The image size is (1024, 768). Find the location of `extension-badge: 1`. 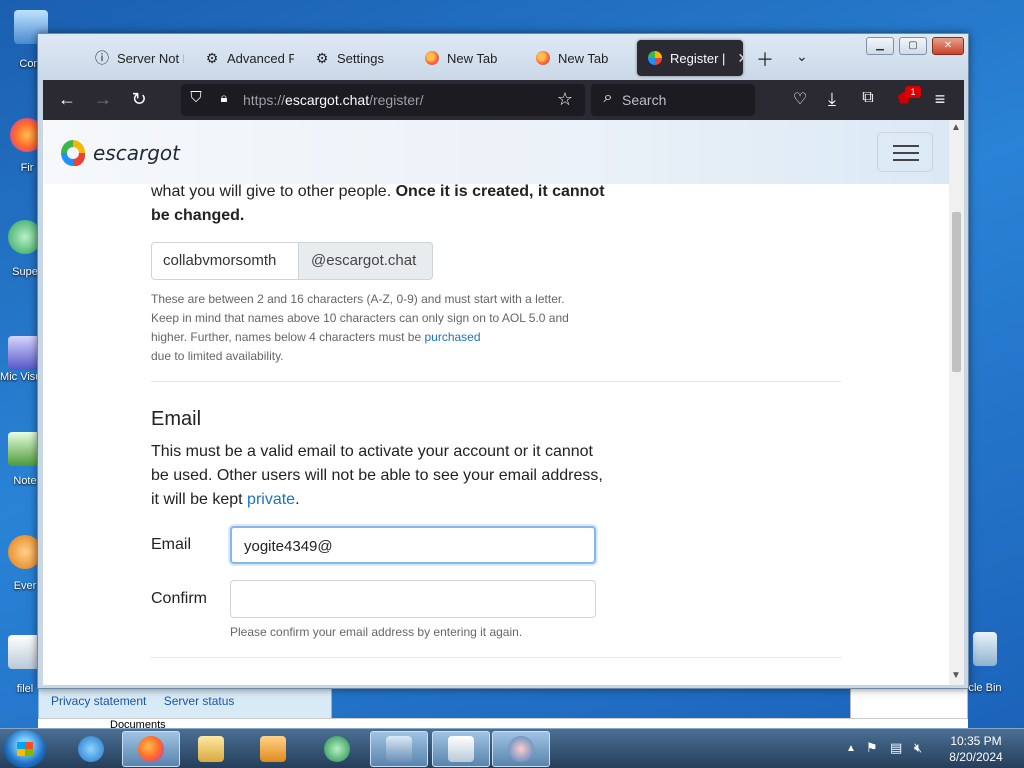

extension-badge: 1 is located at coordinates (913, 92).